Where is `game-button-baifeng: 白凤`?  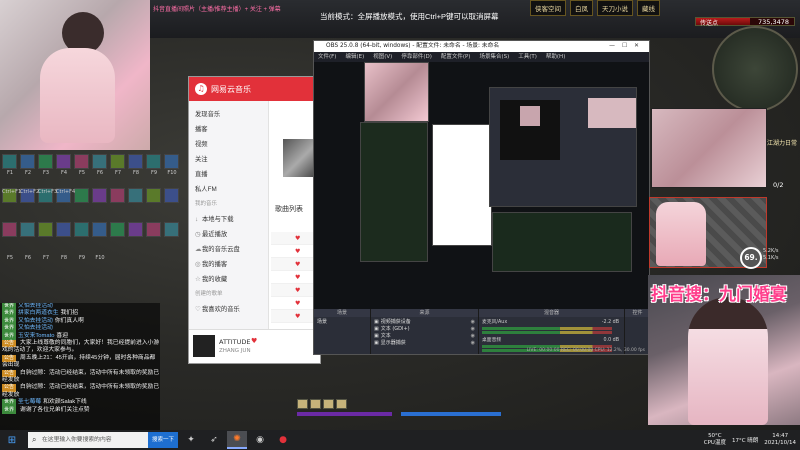 game-button-baifeng: 白凤 is located at coordinates (581, 8).